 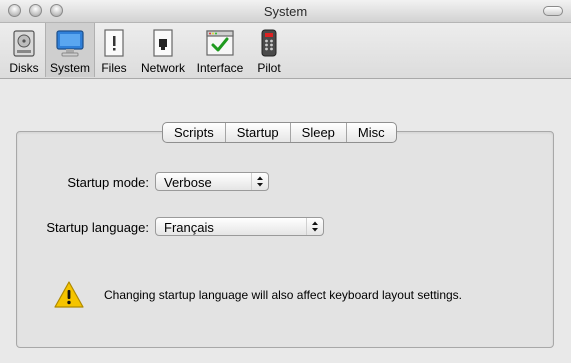 I want to click on network-icon, so click(x=163, y=43).